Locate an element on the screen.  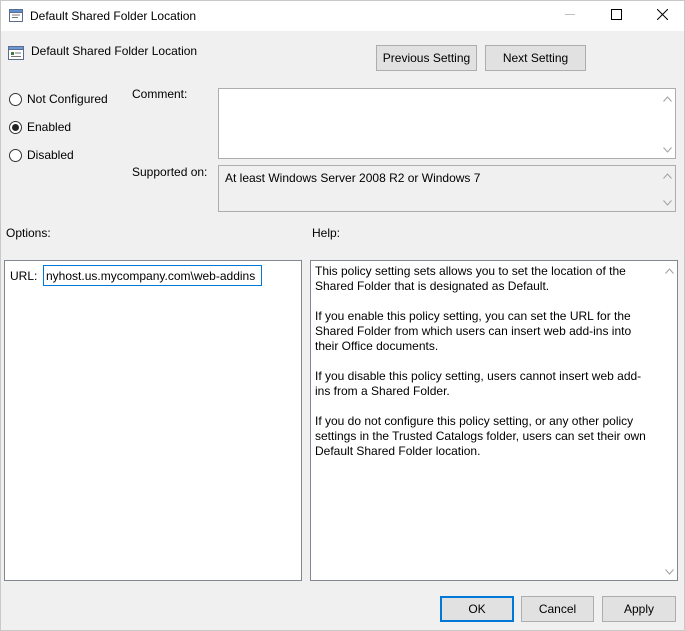
comment-scrollbar is located at coordinates (667, 123).